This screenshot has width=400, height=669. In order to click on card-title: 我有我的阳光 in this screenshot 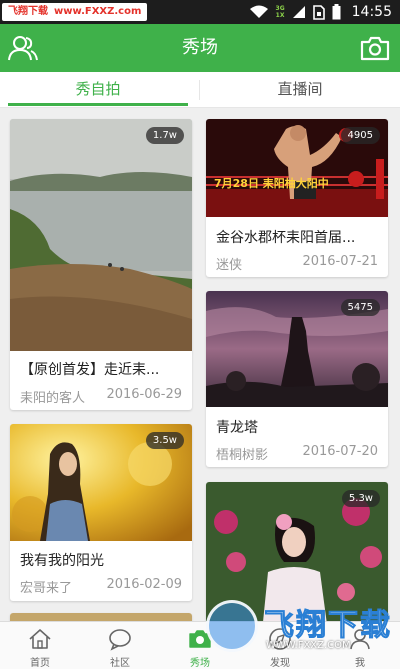, I will do `click(62, 561)`.